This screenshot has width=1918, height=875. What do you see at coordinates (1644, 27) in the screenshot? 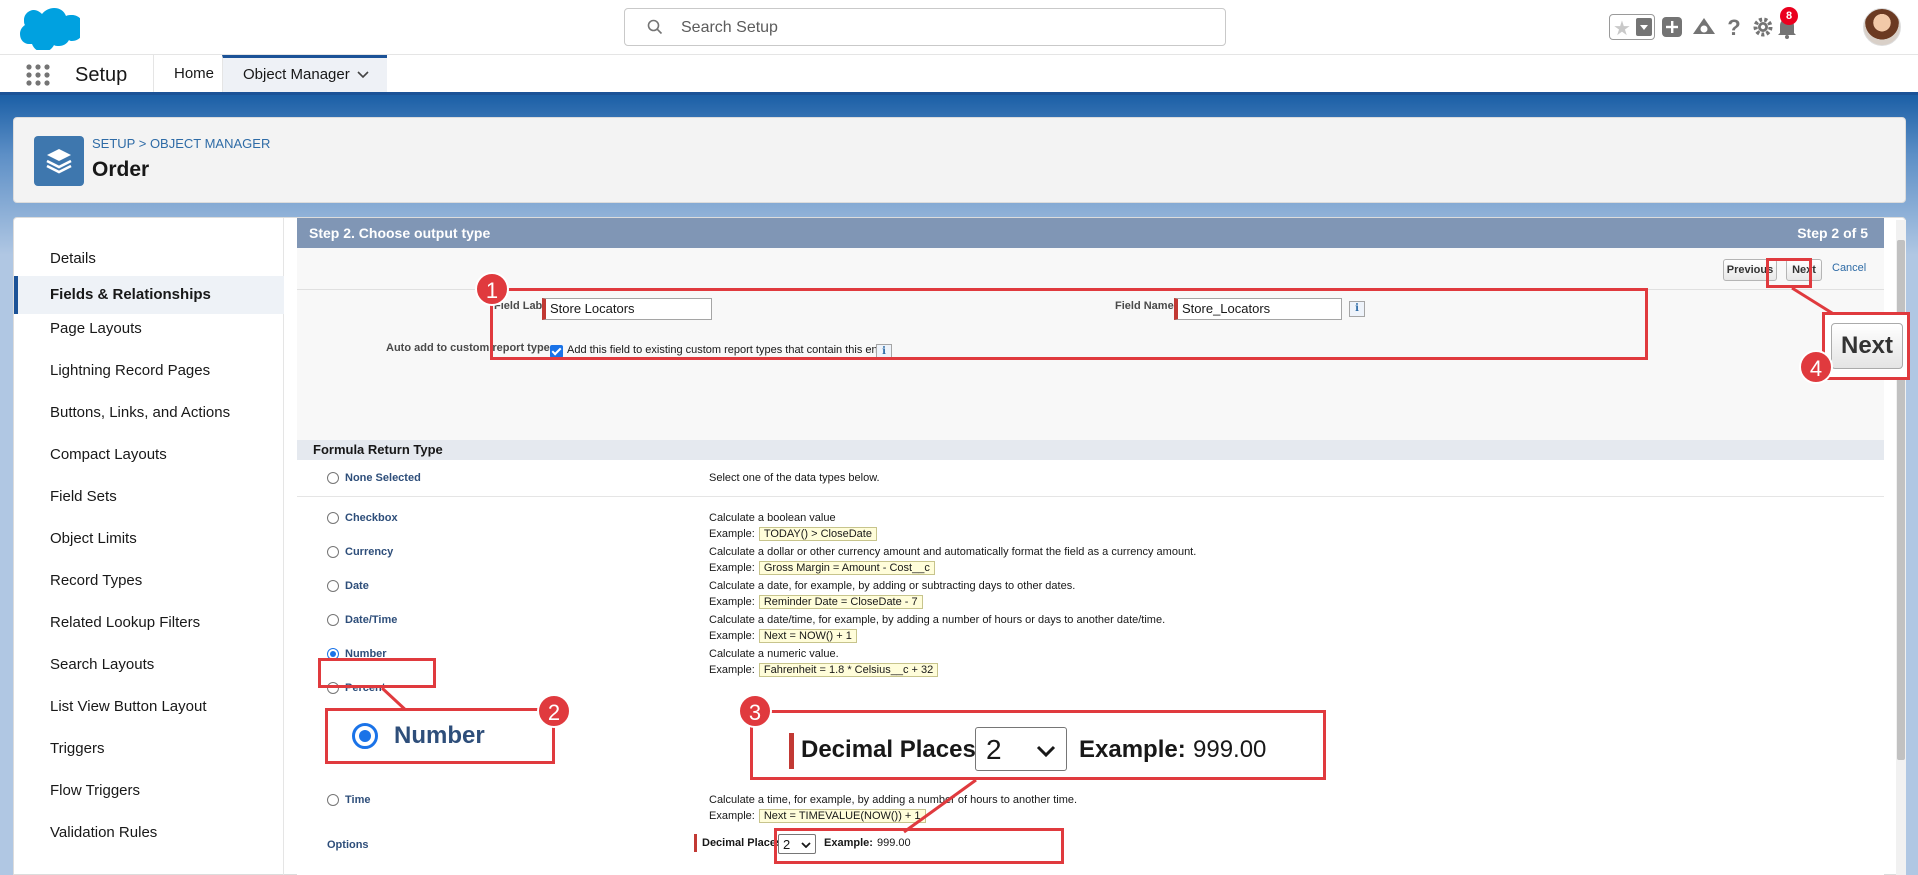
I see `favorites-dropdown-icon` at bounding box center [1644, 27].